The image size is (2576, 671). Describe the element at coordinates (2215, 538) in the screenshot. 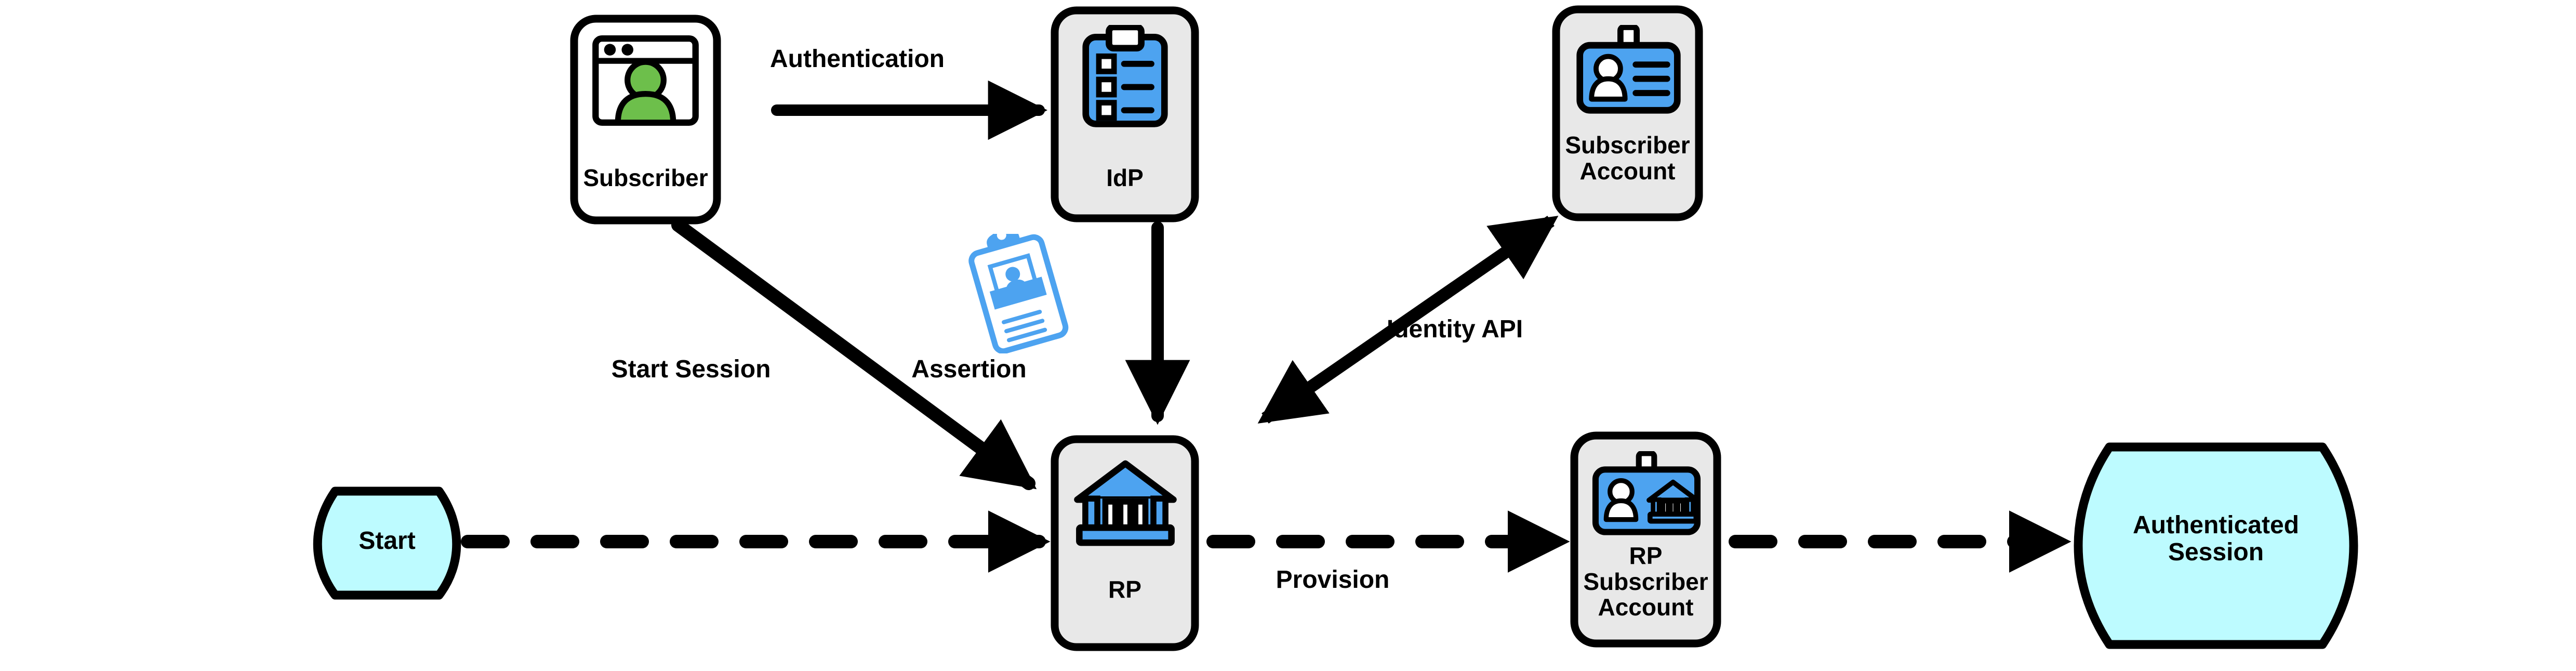

I see `node-label-authenticated-session: Authenticated Session` at that location.